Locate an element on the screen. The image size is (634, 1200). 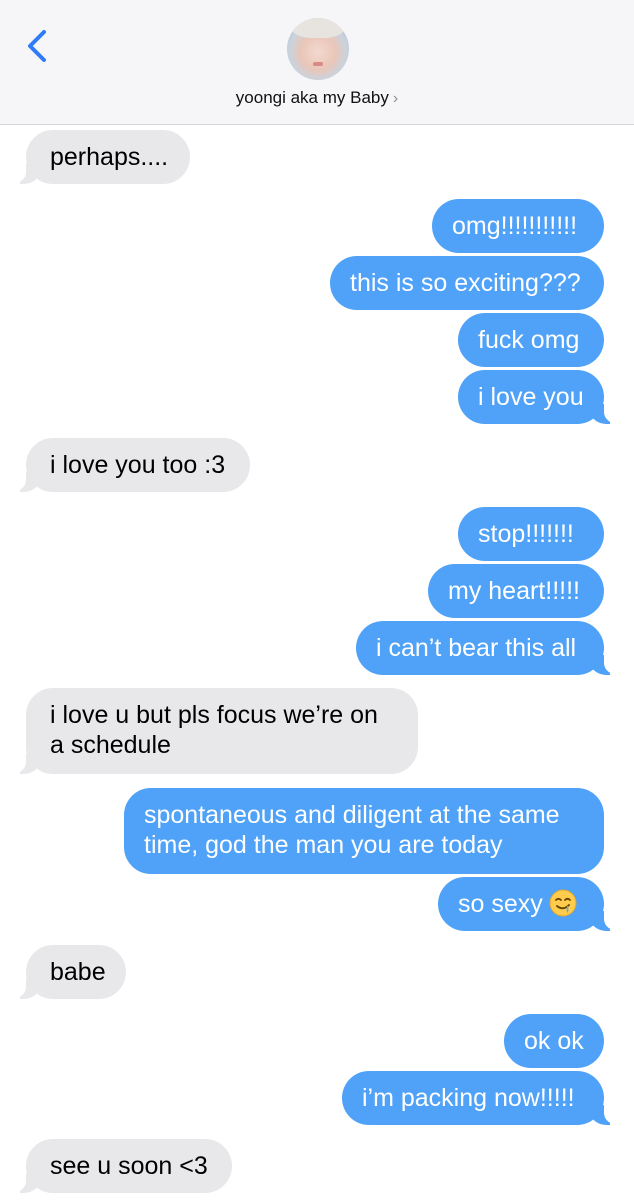
message-bubble-outgoing: i can’t bear this all is located at coordinates (493, 648).